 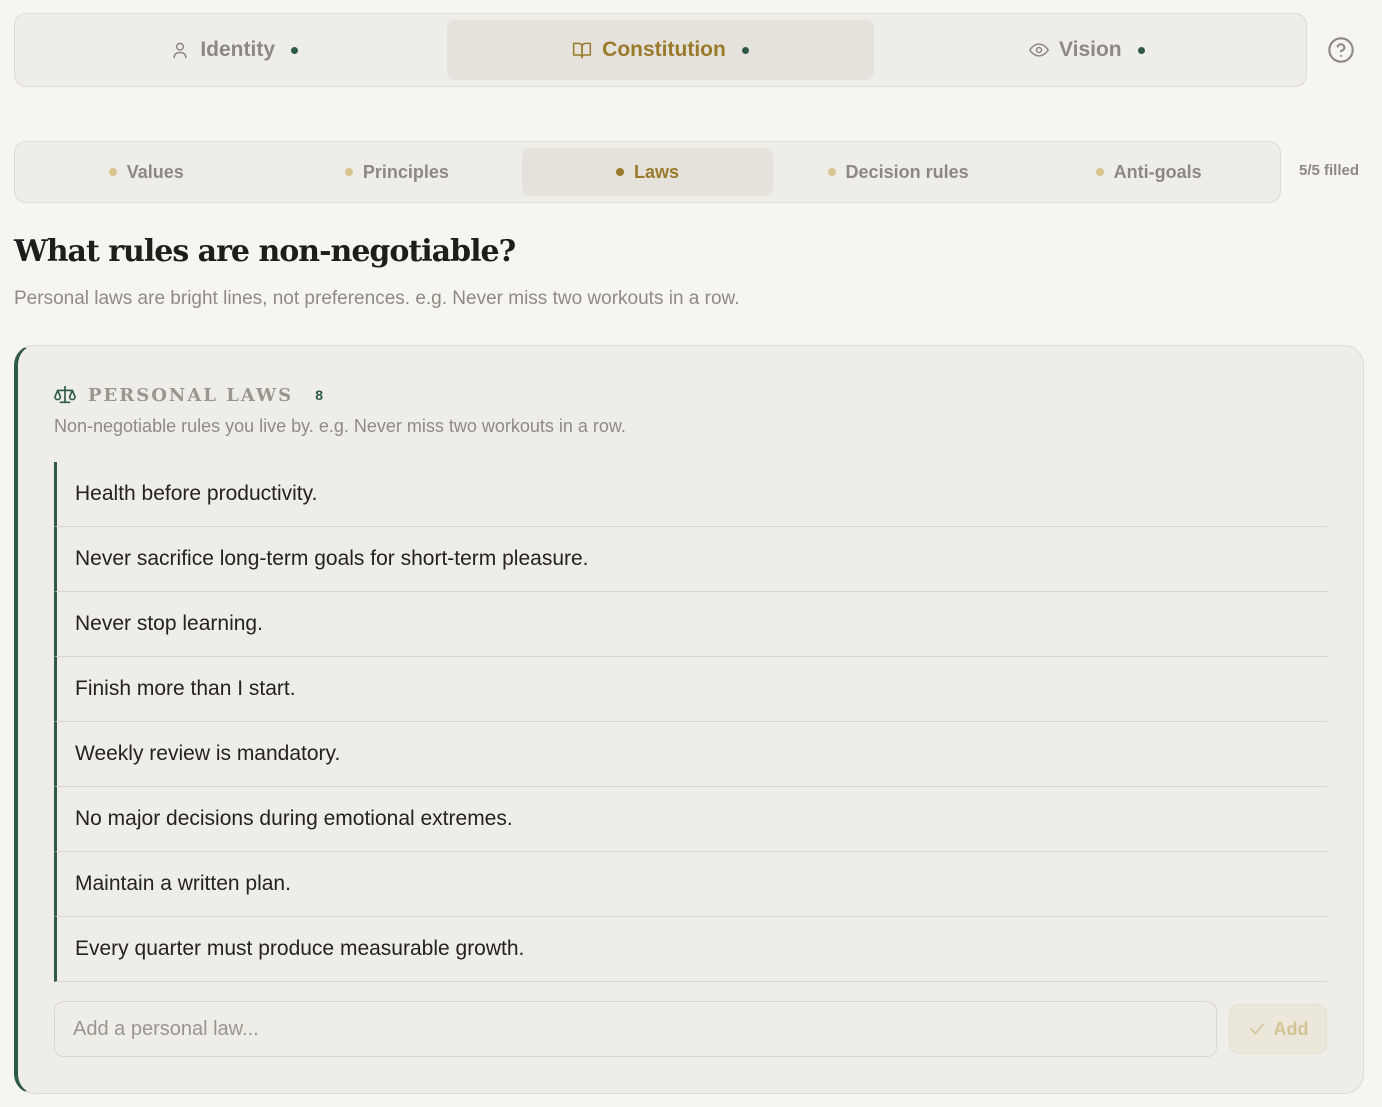 I want to click on add-law-button: Add, so click(x=1278, y=1029).